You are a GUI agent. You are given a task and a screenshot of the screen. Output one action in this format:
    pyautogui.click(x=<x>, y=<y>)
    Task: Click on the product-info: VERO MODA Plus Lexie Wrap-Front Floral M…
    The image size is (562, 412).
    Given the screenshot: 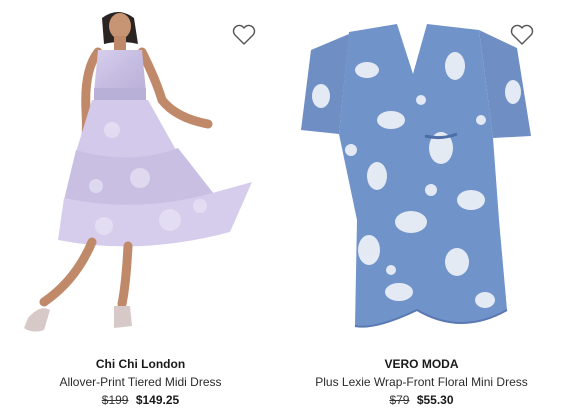 What is the action you would take?
    pyautogui.click(x=421, y=382)
    